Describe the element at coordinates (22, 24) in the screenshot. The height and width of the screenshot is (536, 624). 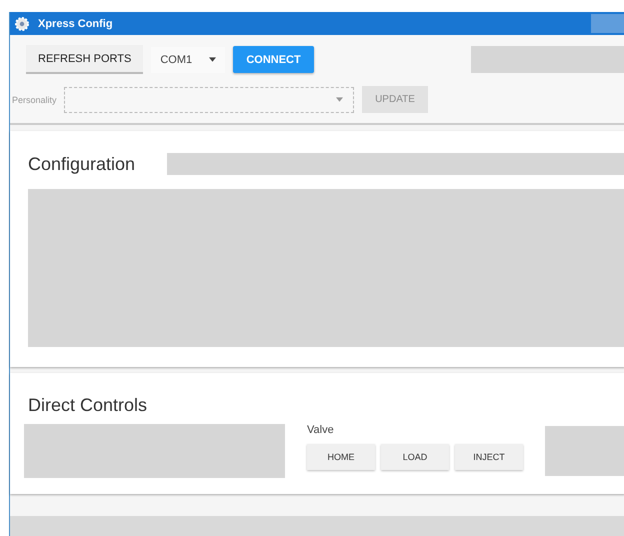
I see `gear-icon` at that location.